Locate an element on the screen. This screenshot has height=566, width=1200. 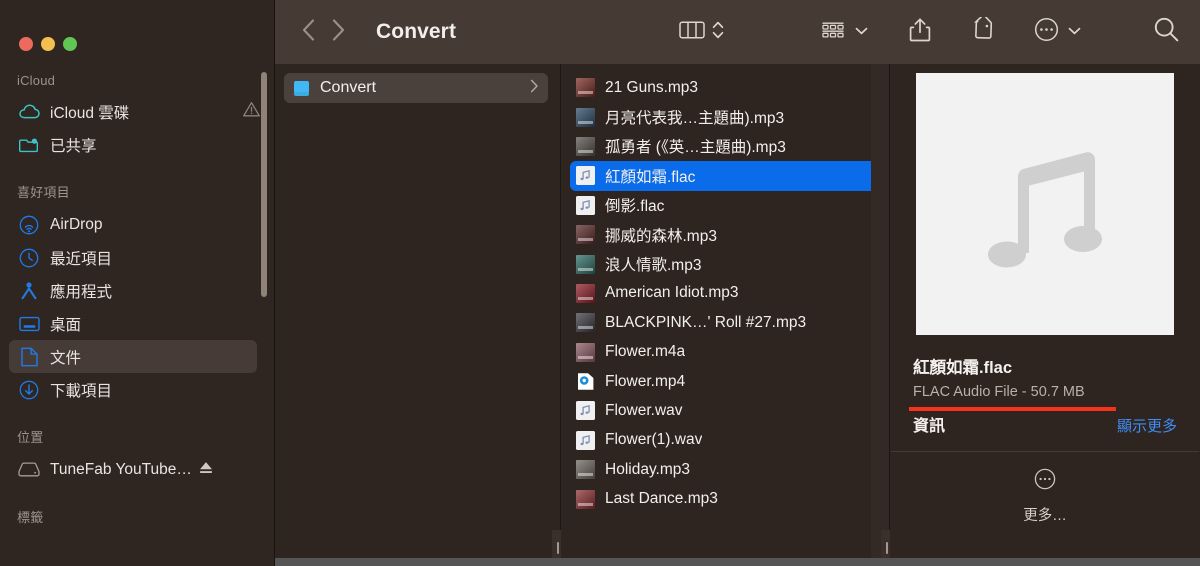
more-actions-control is located at coordinates (1057, 32).